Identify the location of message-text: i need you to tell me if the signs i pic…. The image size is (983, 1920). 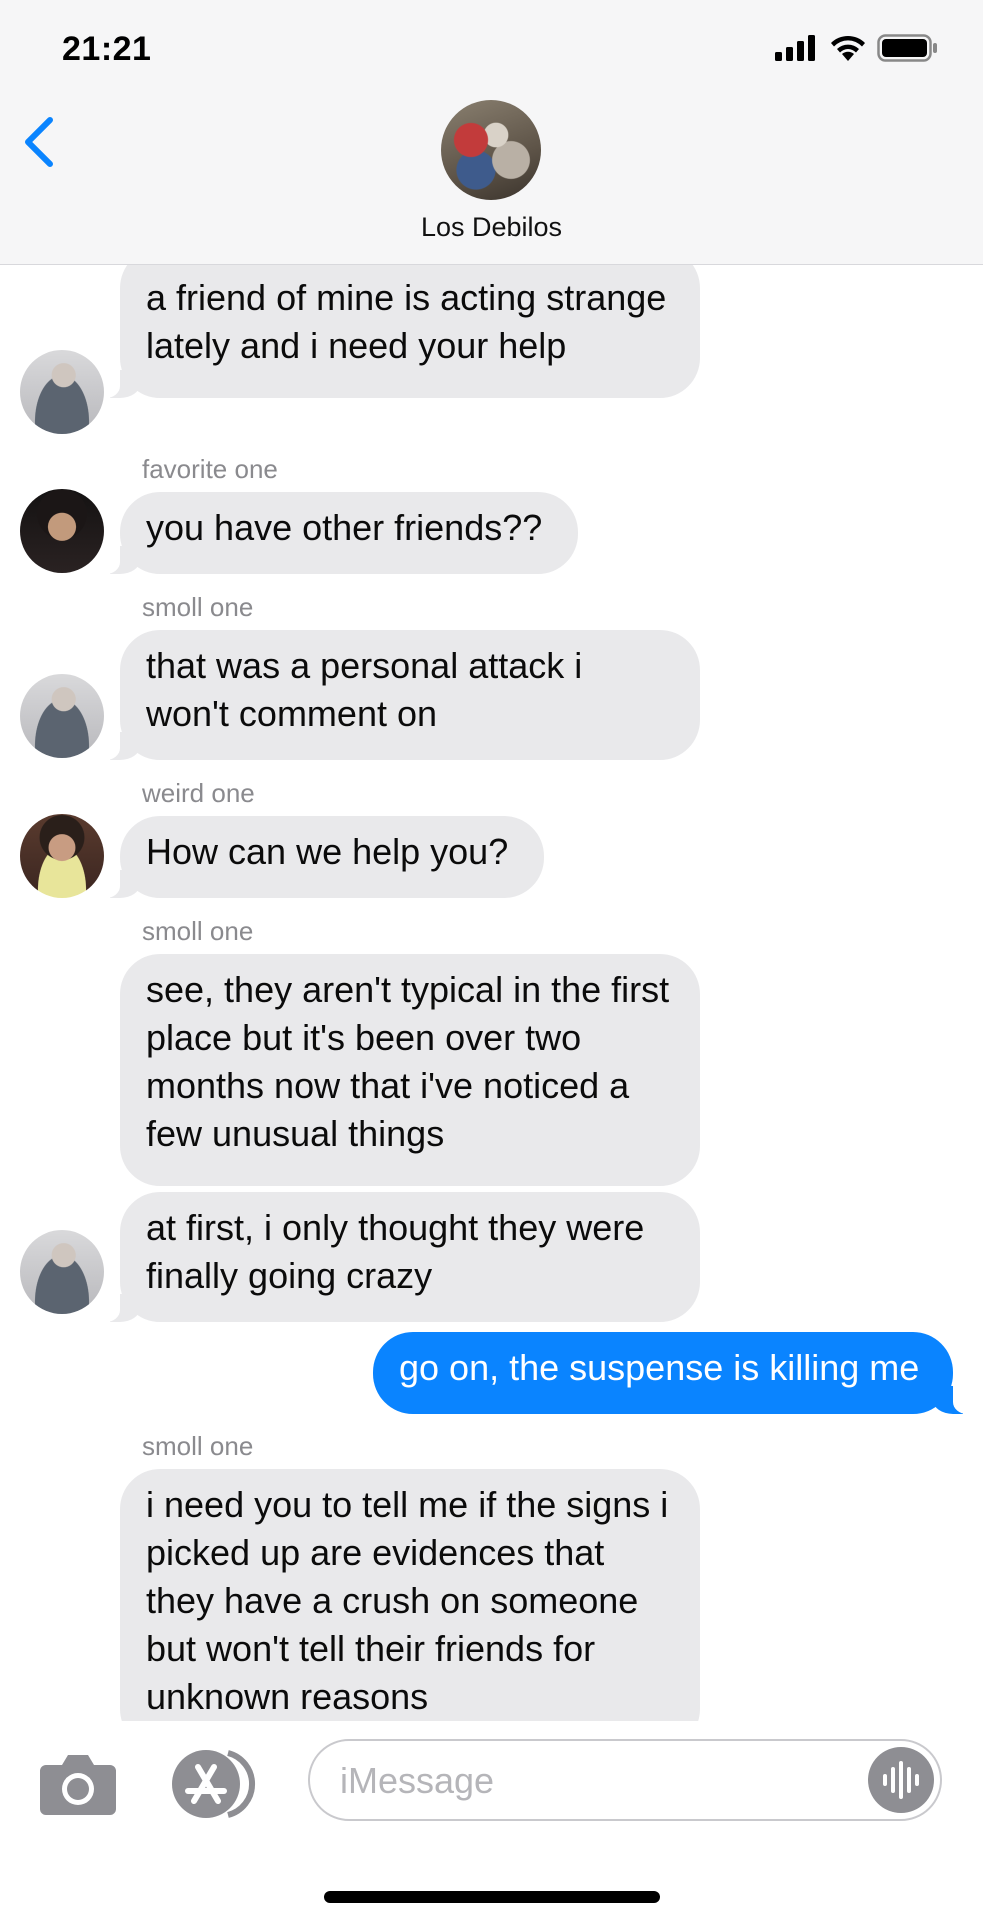
(407, 1600).